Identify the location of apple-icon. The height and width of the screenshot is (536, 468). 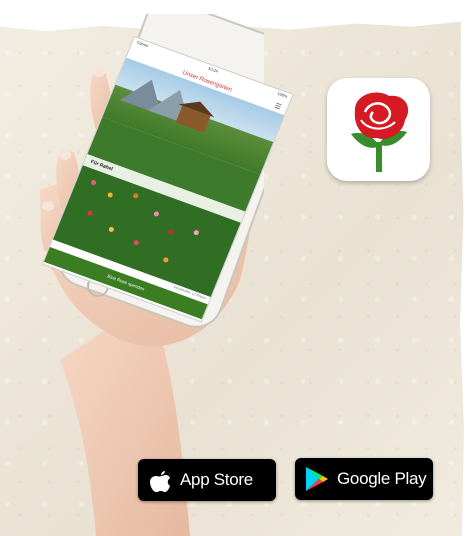
(160, 481).